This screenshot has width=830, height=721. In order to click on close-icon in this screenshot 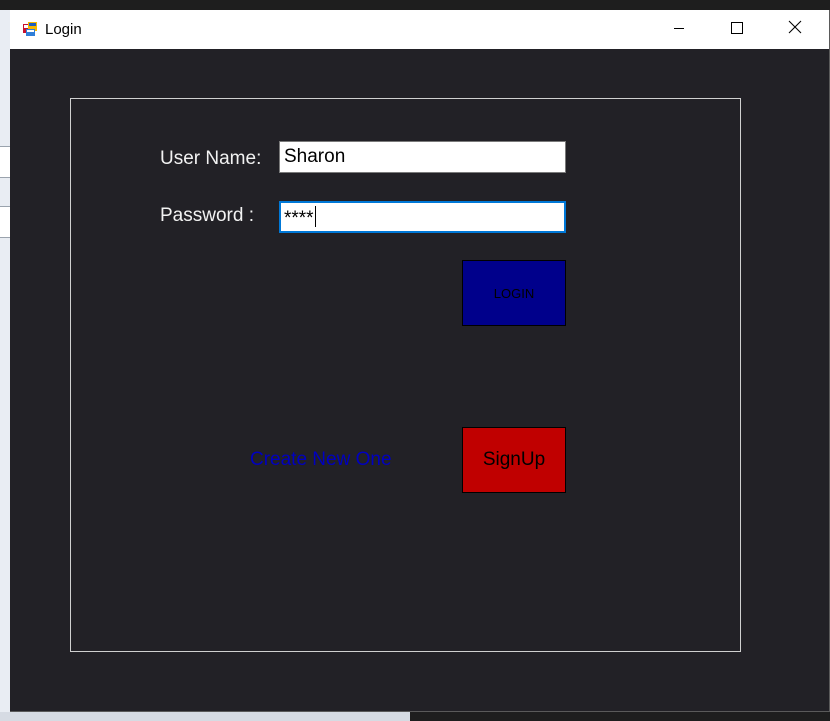, I will do `click(795, 29)`.